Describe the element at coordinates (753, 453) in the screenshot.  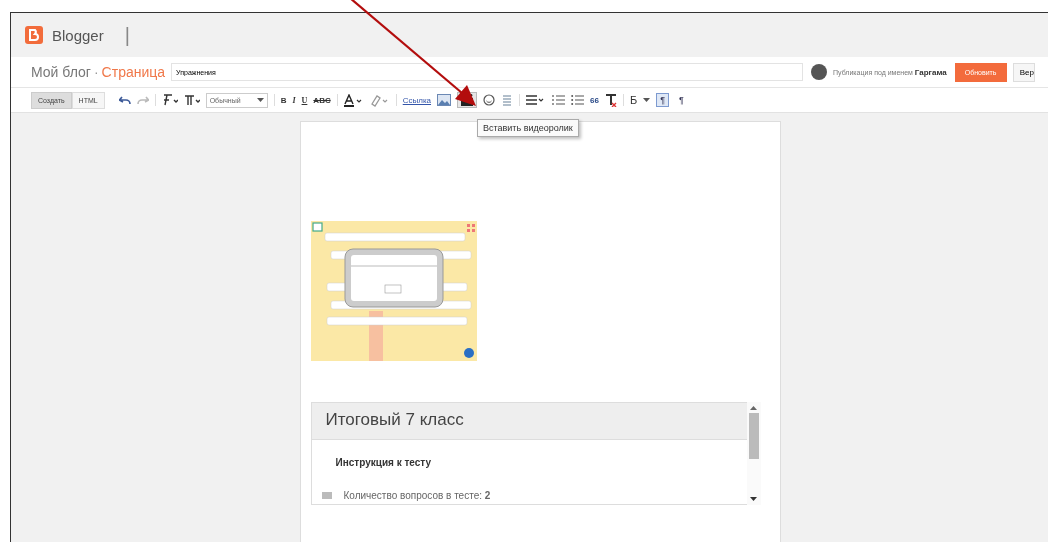
I see `scrollbar` at that location.